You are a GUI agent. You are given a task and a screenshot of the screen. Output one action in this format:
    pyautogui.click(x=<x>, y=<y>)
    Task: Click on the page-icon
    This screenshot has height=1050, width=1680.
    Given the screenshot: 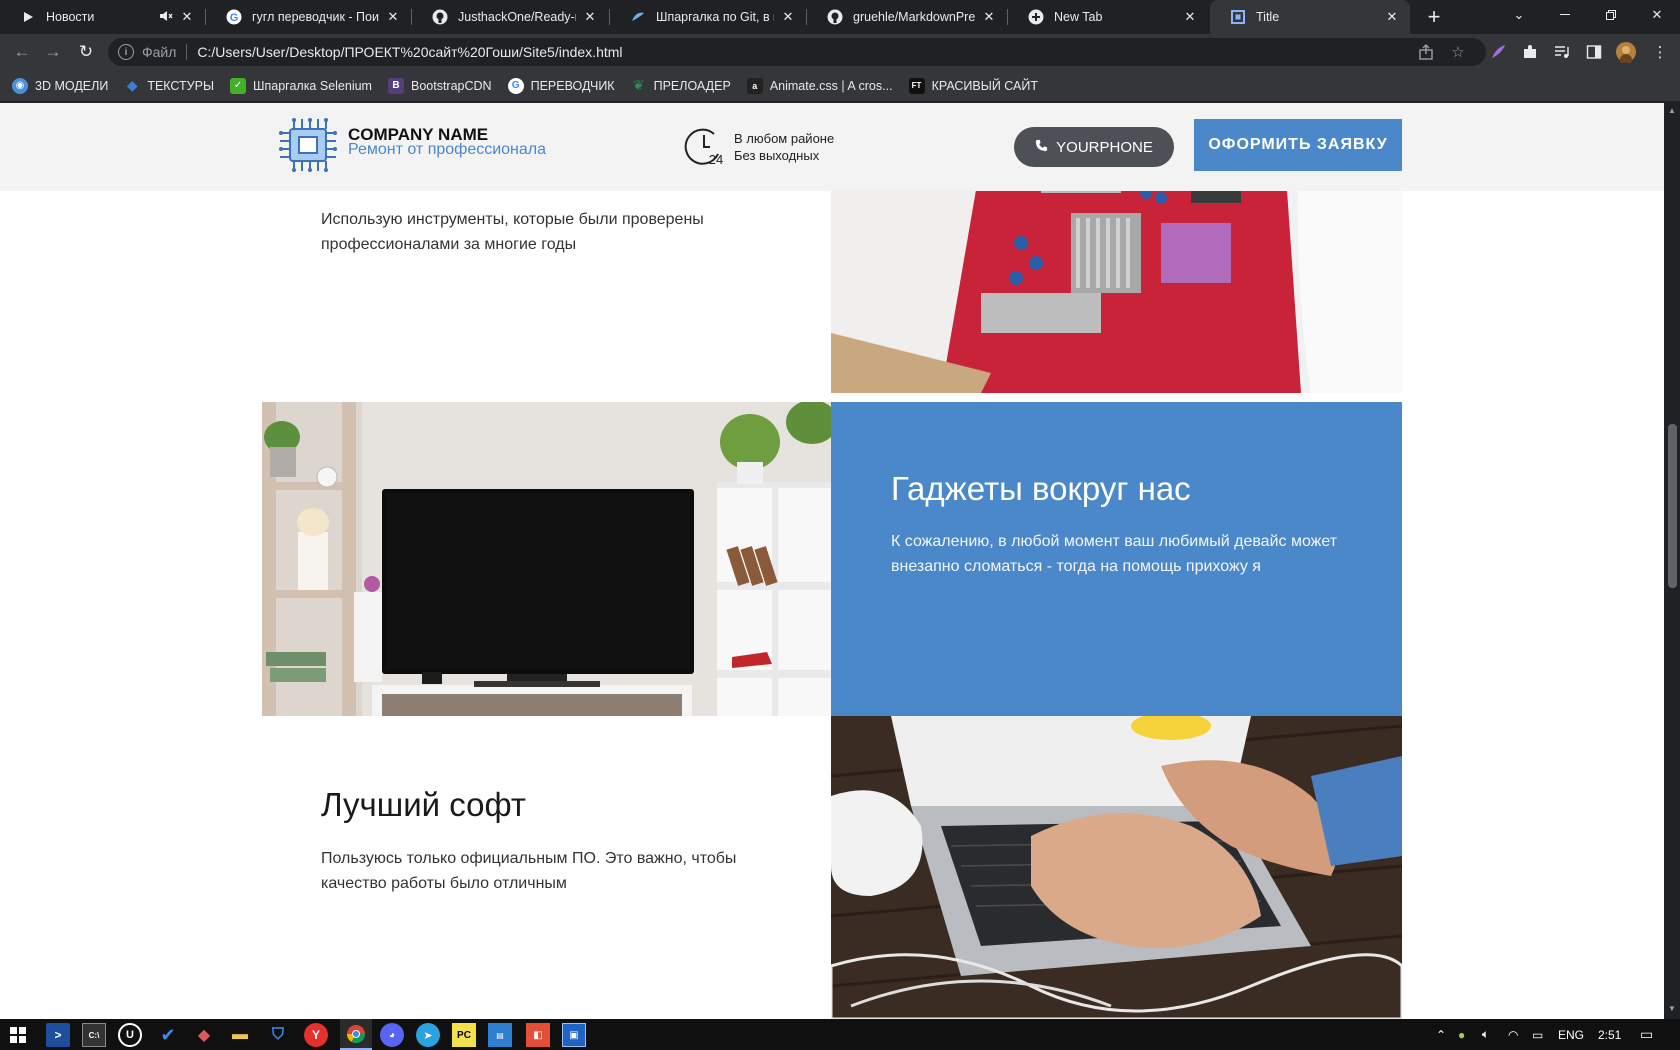 What is the action you would take?
    pyautogui.click(x=1238, y=17)
    